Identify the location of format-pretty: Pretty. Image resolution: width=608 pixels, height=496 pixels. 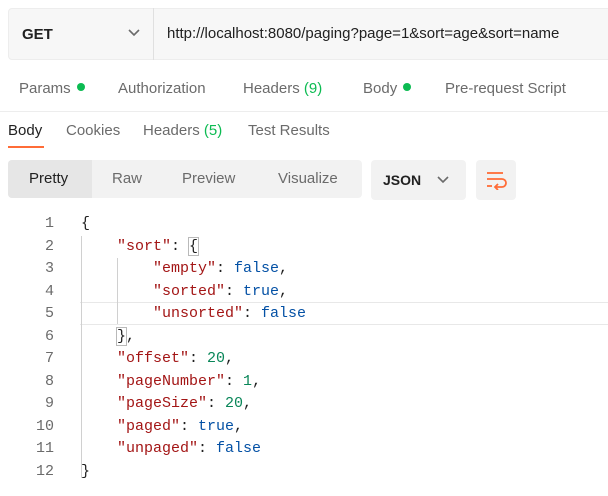
(48, 178).